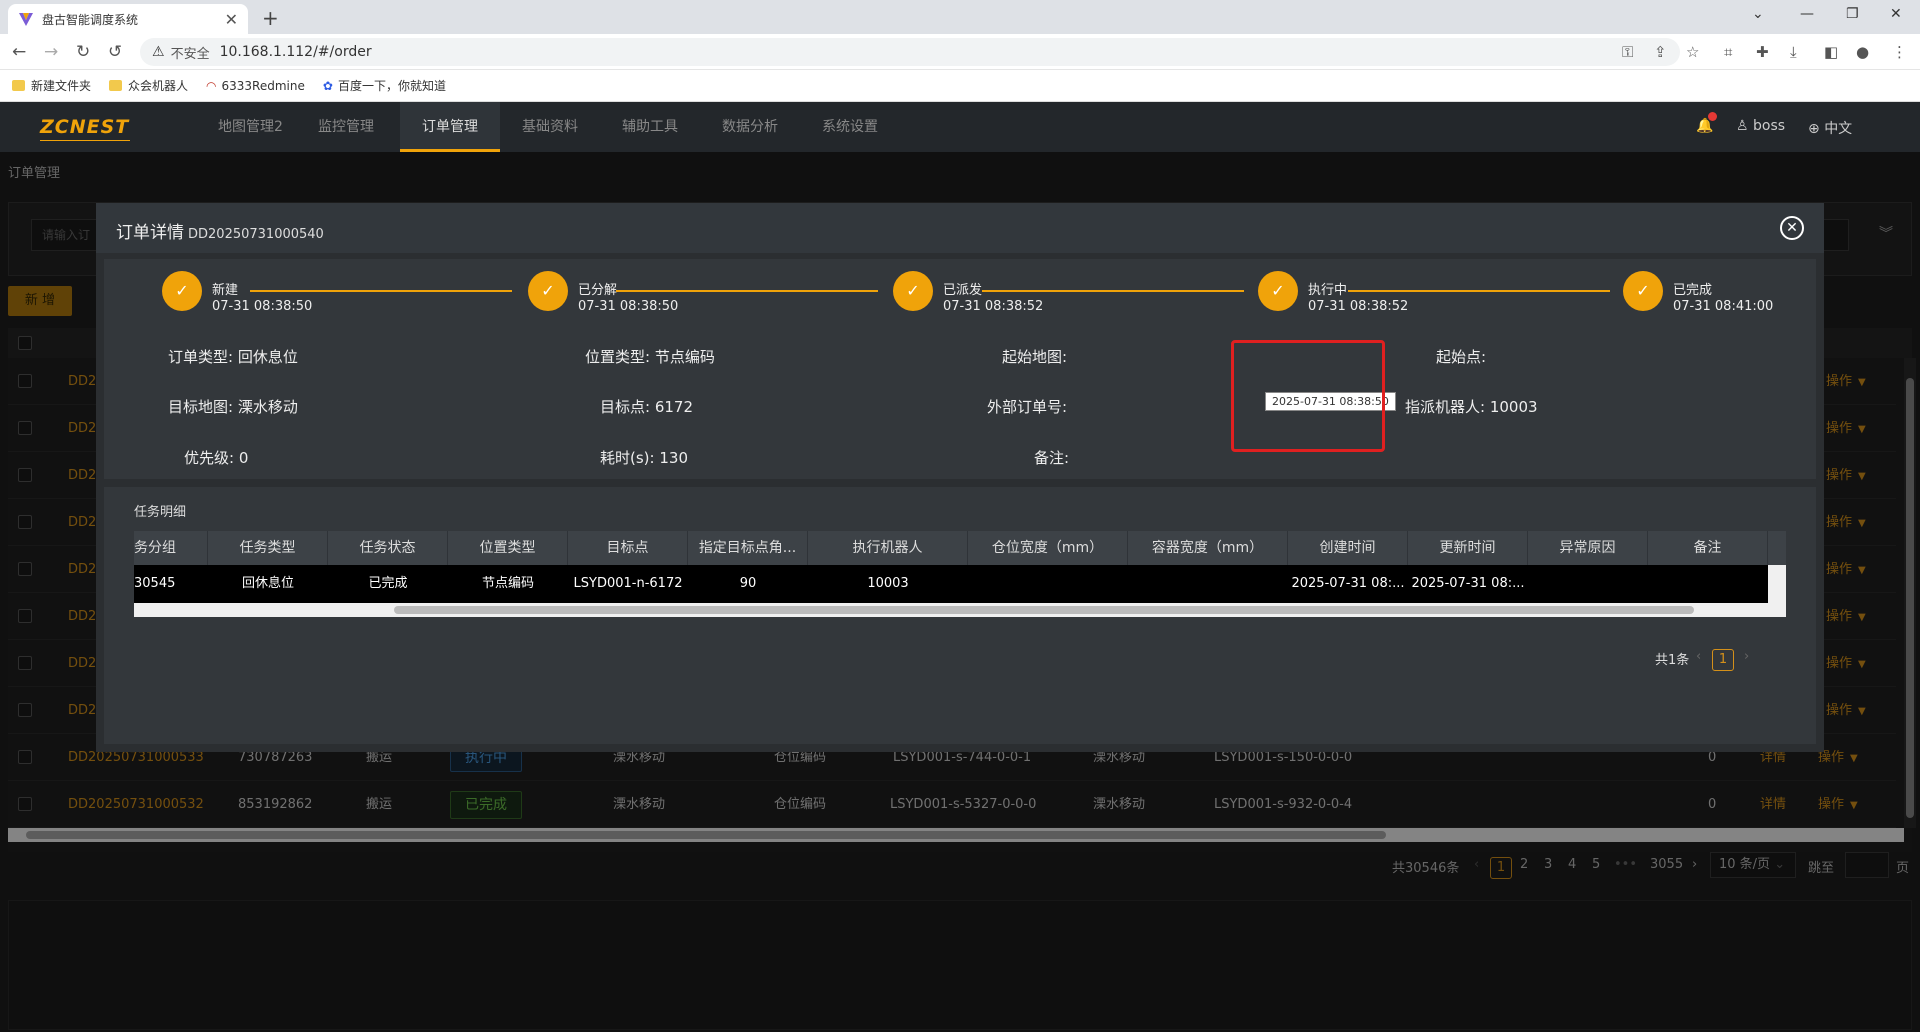  I want to click on step-time: 07-31 08:41:00, so click(1723, 306).